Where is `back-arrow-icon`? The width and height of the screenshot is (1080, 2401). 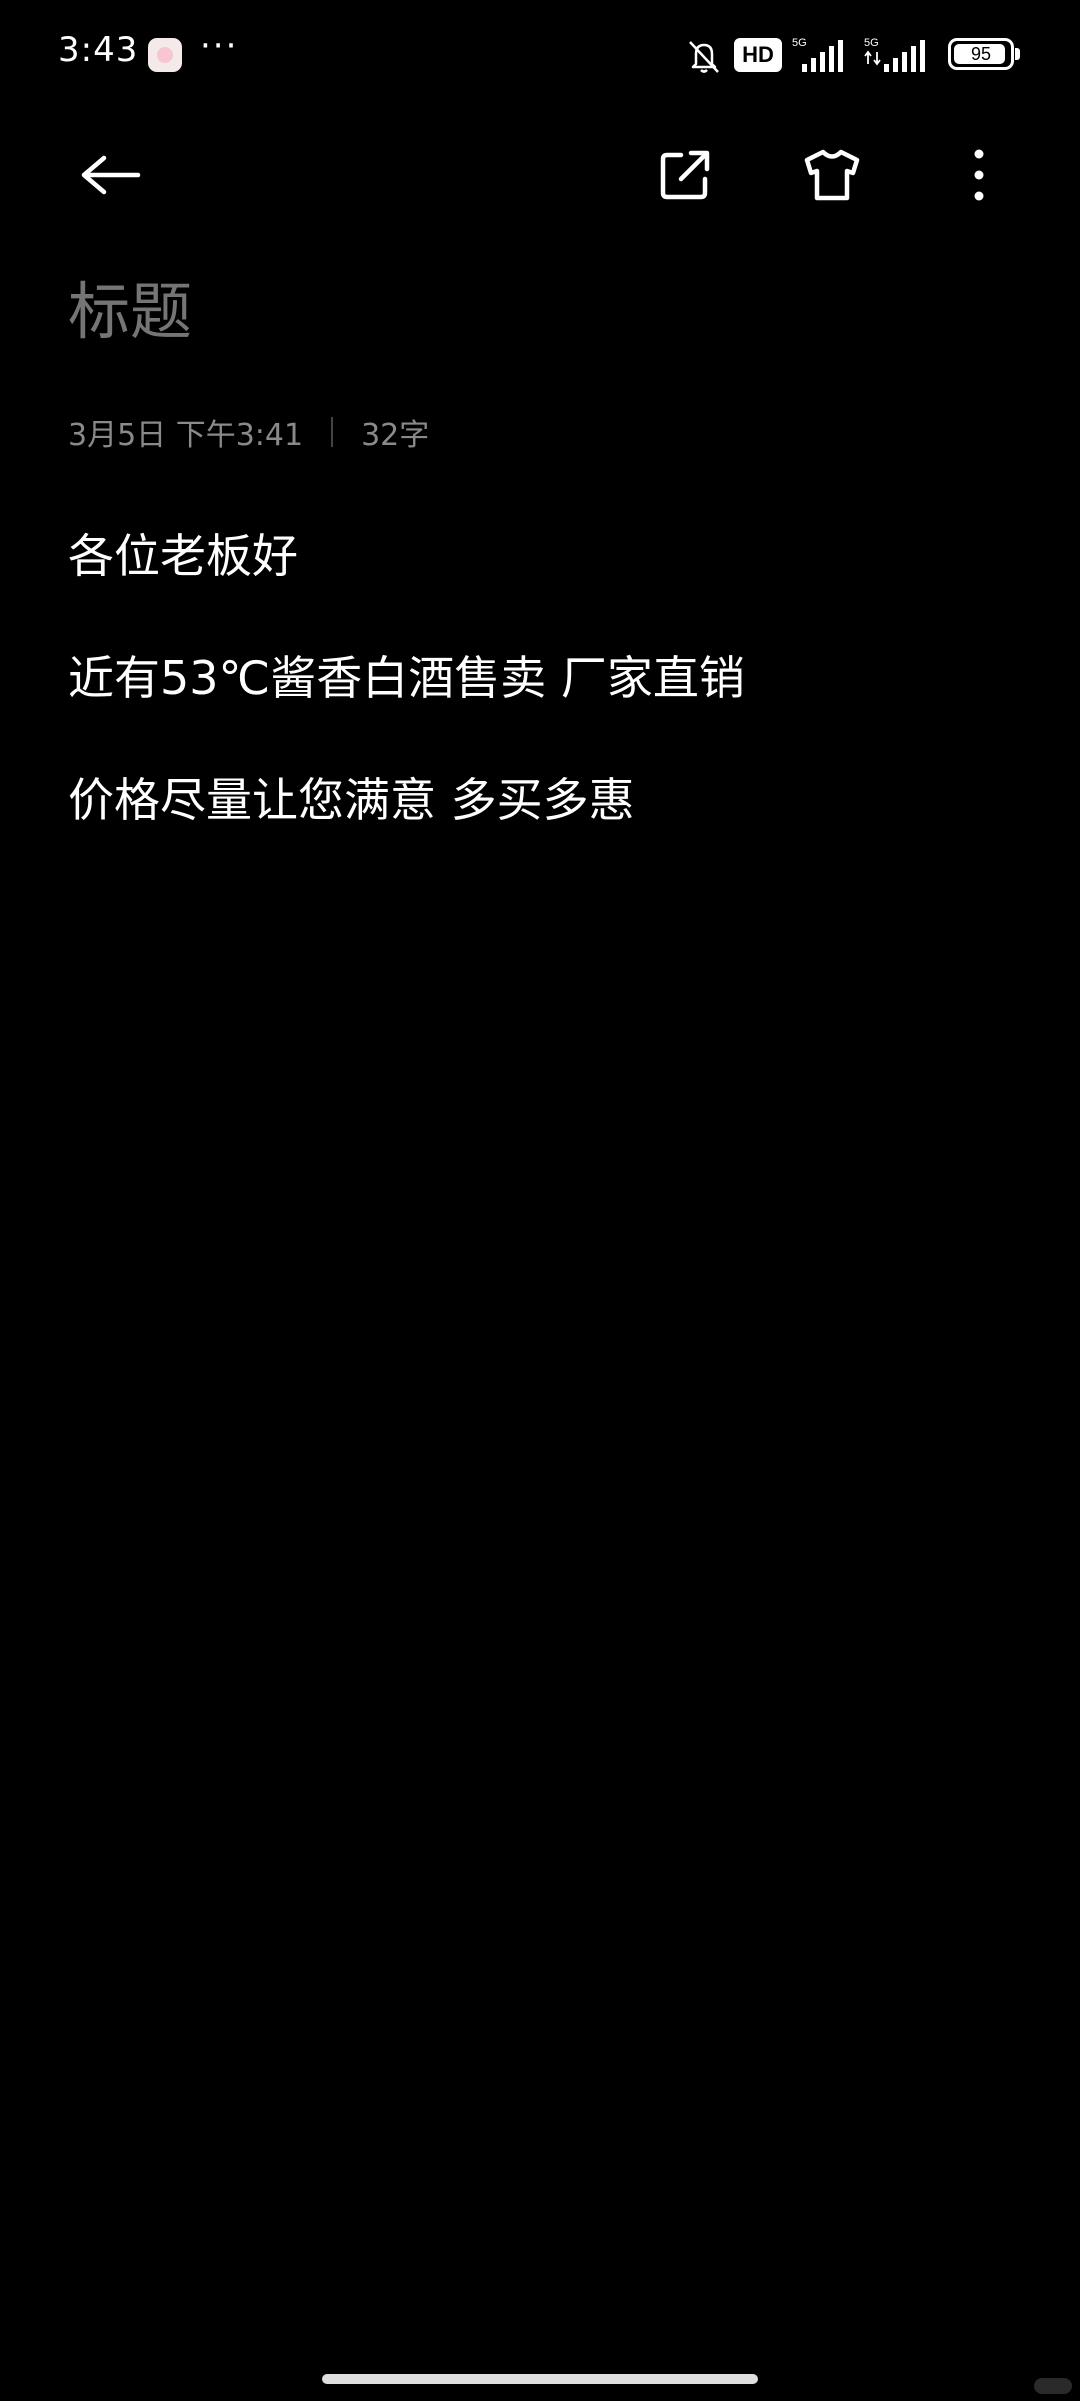 back-arrow-icon is located at coordinates (111, 175).